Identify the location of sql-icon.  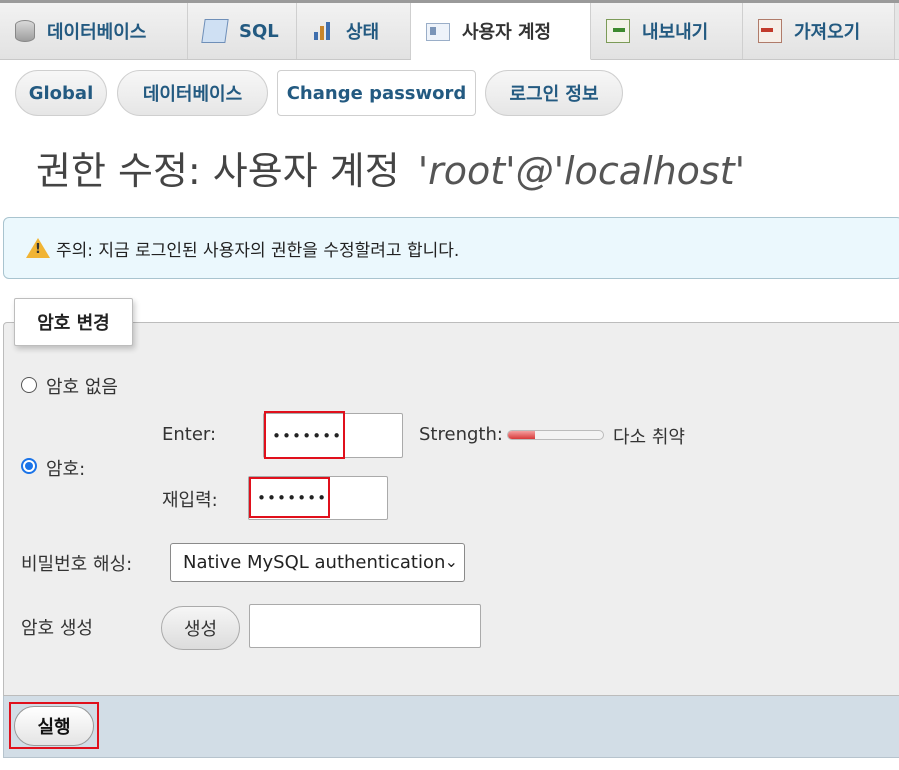
(215, 31).